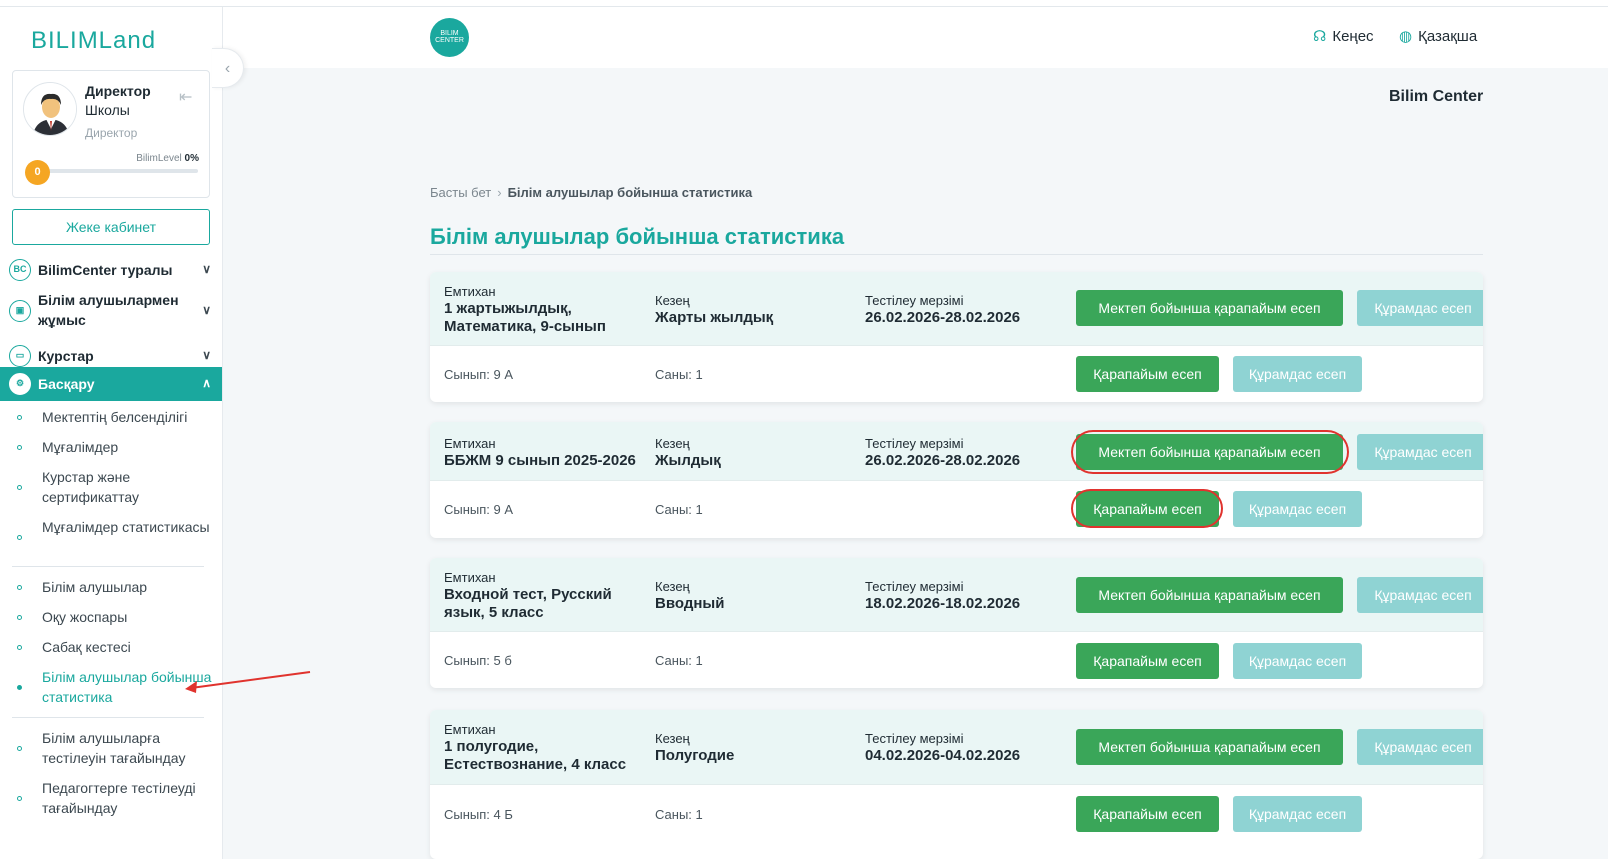  What do you see at coordinates (540, 460) in the screenshot?
I see `exam-name: ББЖМ 9 сынып 2025-2026` at bounding box center [540, 460].